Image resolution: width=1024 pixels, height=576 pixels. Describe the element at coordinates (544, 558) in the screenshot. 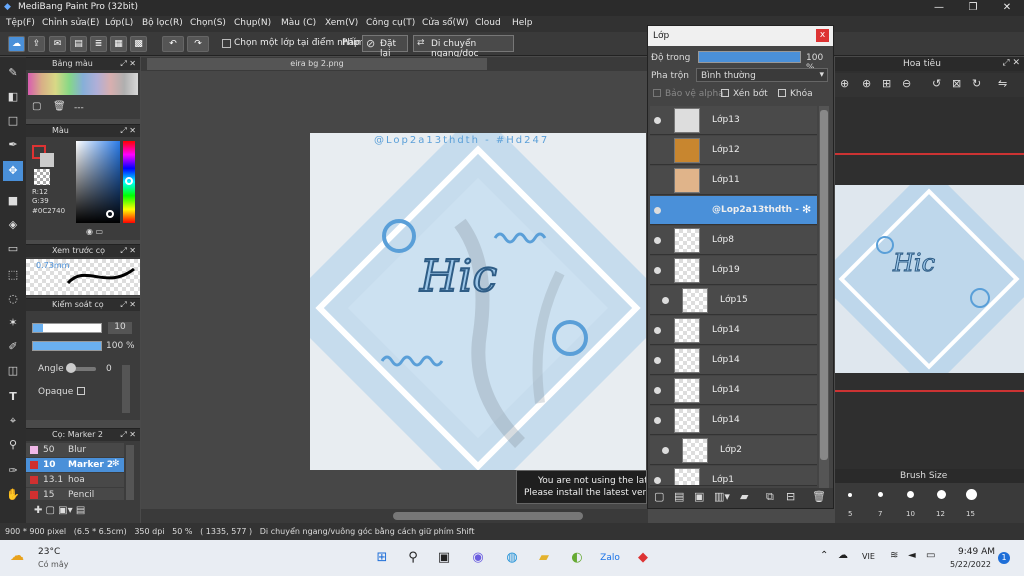

I see `file-explorer-icon: ▰` at that location.